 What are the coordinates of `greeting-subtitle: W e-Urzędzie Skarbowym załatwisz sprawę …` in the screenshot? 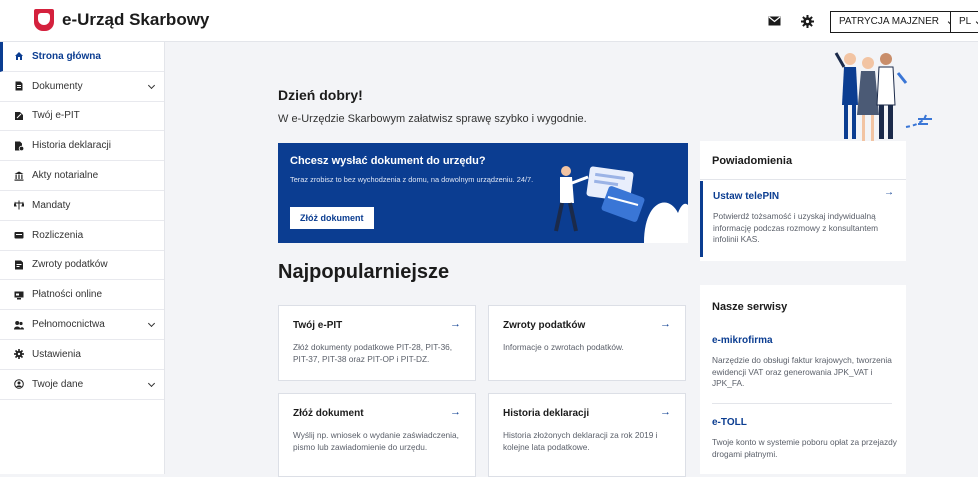 It's located at (432, 119).